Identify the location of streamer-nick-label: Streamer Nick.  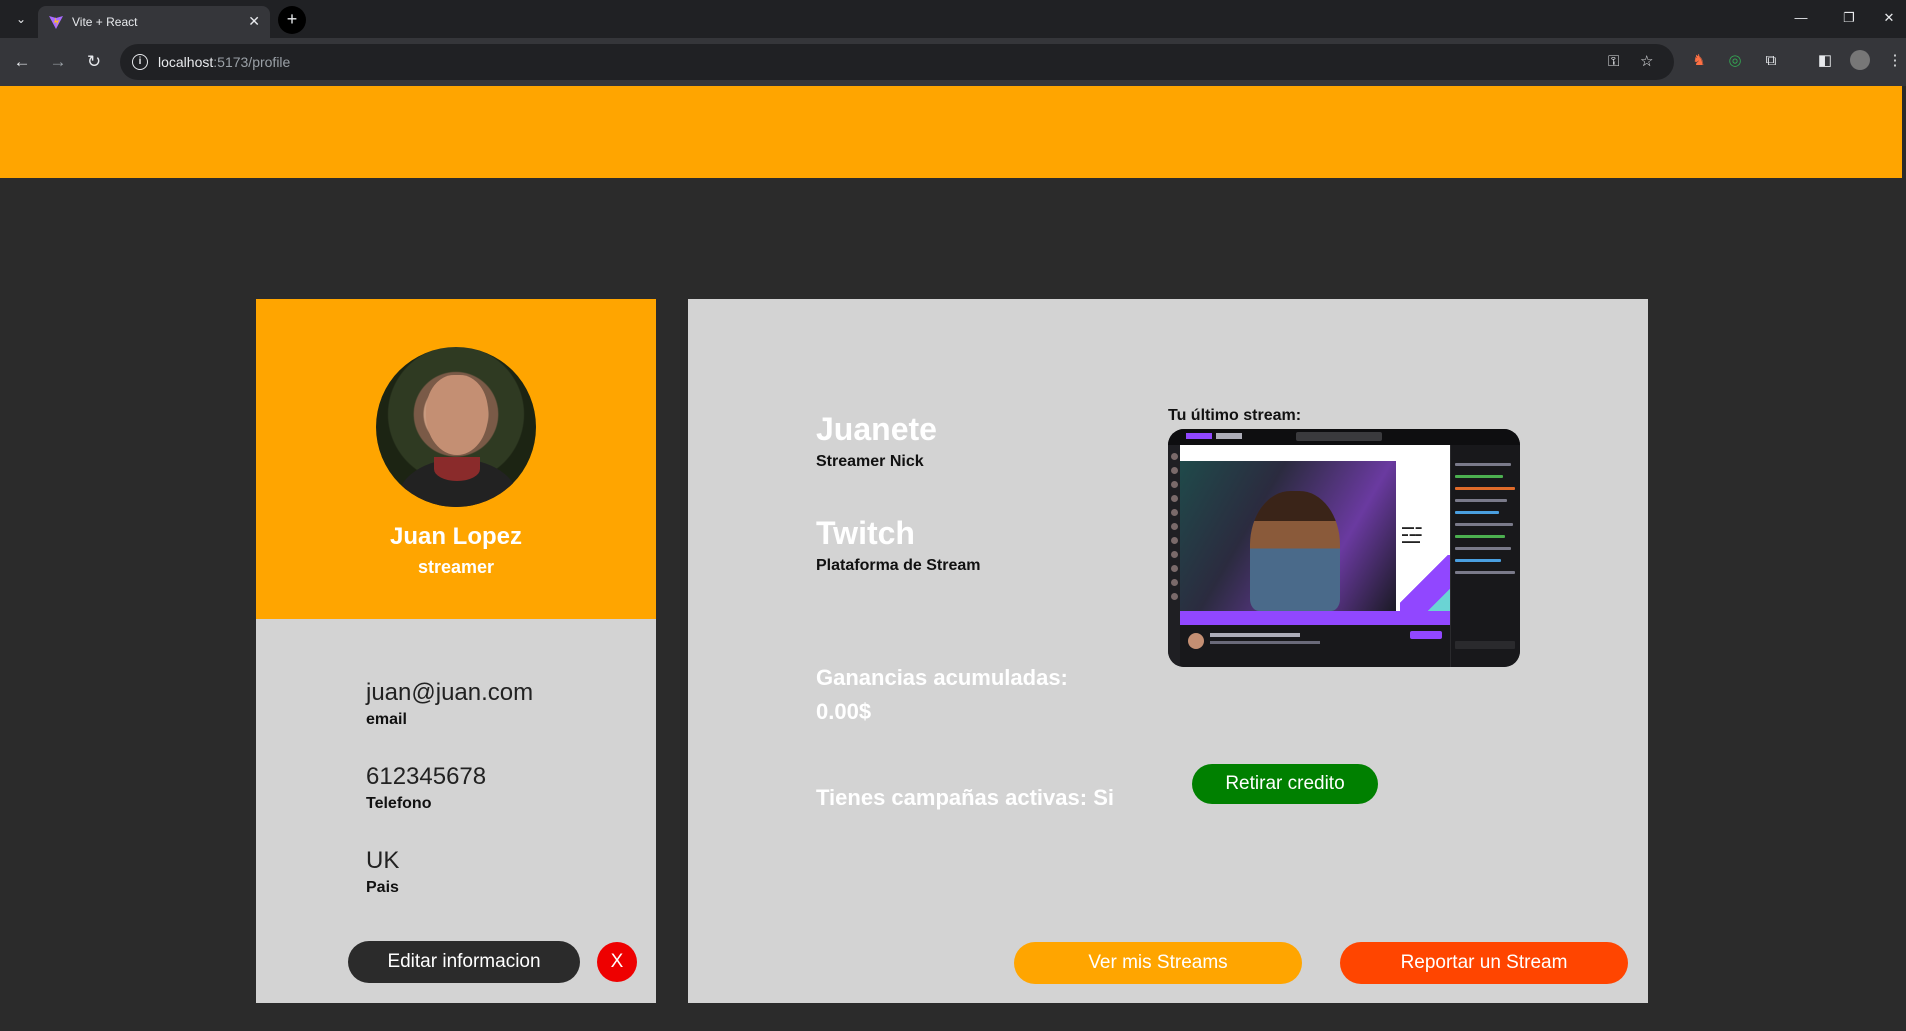
(870, 461).